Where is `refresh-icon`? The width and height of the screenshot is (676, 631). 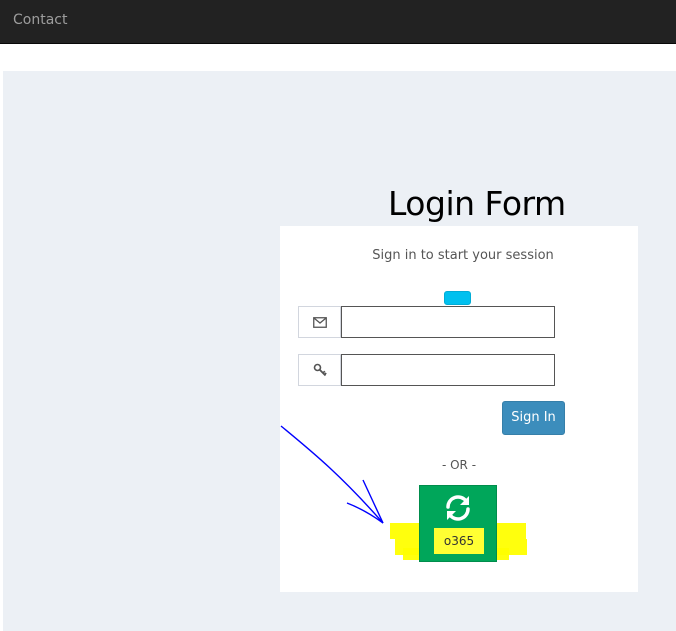
refresh-icon is located at coordinates (458, 508).